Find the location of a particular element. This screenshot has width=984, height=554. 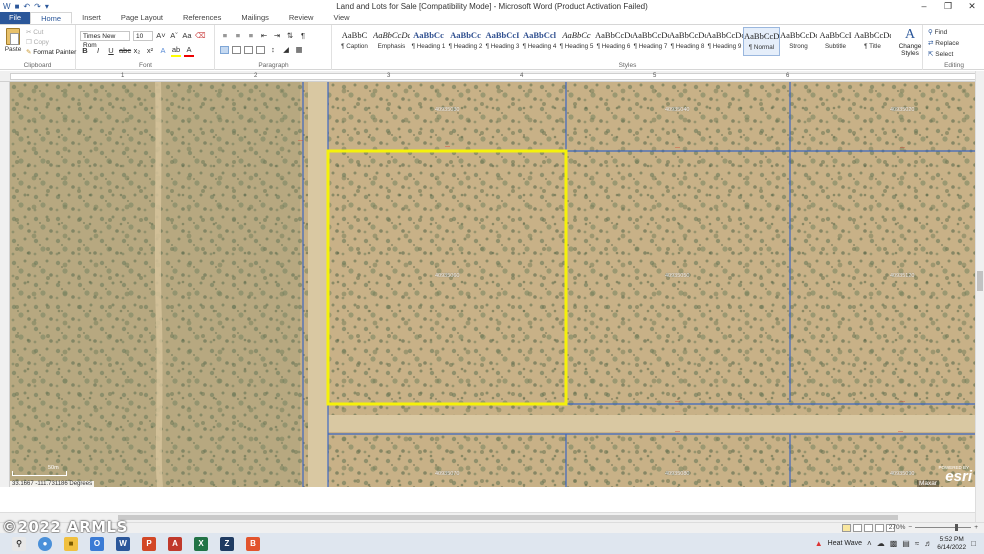

tab-review: Review is located at coordinates (301, 18).